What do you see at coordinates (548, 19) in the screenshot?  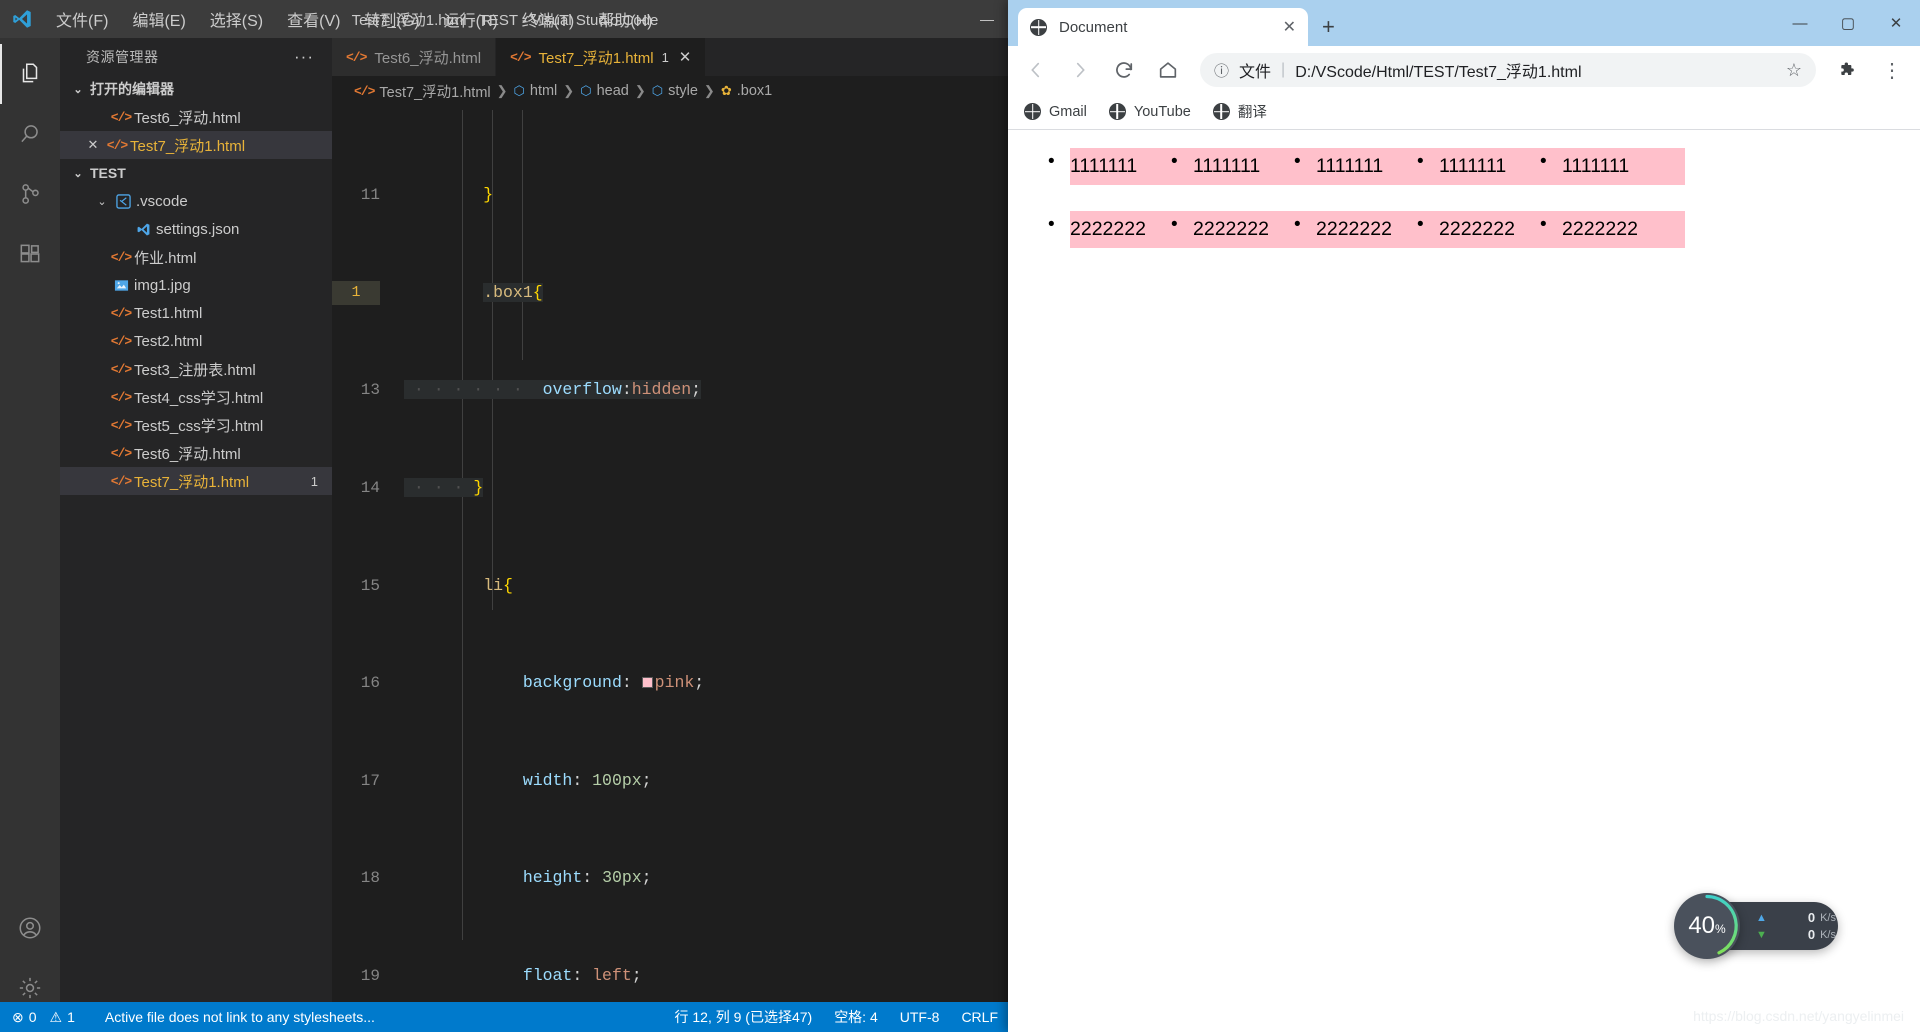 I see `menu-terminal: 终端(T)` at bounding box center [548, 19].